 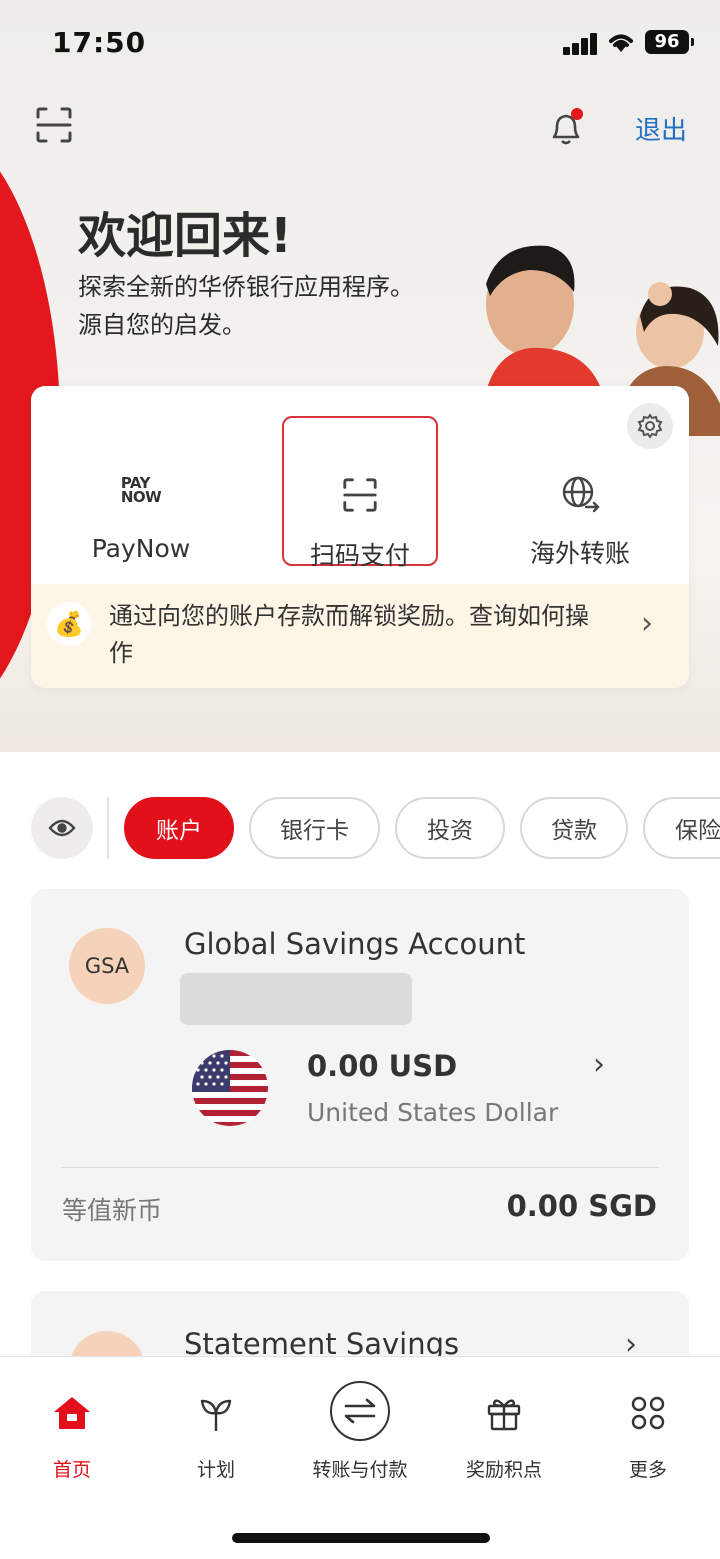 I want to click on nav-plan-label: 计划, so click(x=215, y=1470).